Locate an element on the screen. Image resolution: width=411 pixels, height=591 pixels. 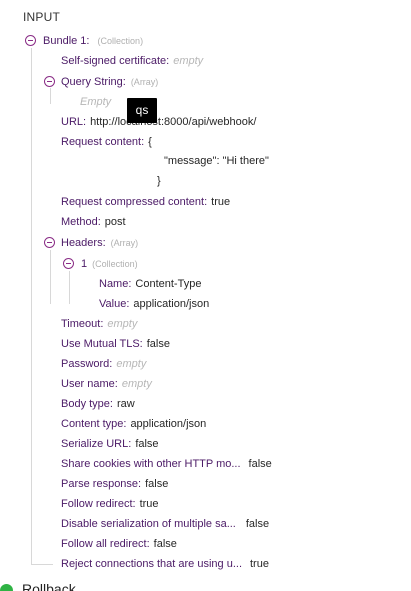
key-password: Password: is located at coordinates (87, 364).